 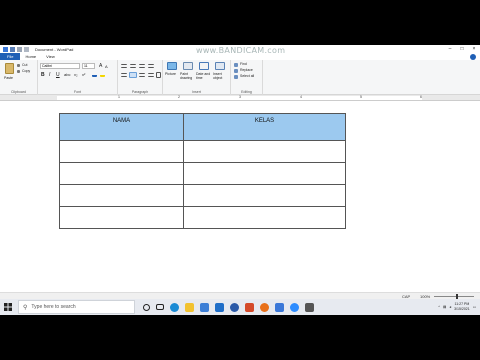 I want to click on font-family-select: Calibri, so click(x=60, y=66).